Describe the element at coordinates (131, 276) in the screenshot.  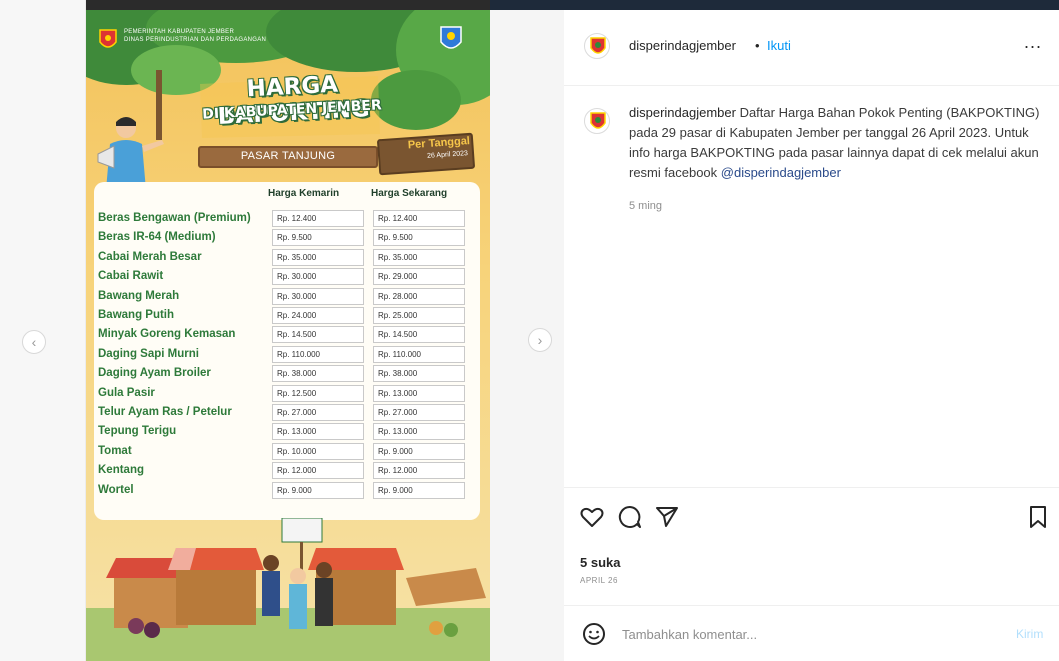
I see `price-item-name: Cabai Rawit` at that location.